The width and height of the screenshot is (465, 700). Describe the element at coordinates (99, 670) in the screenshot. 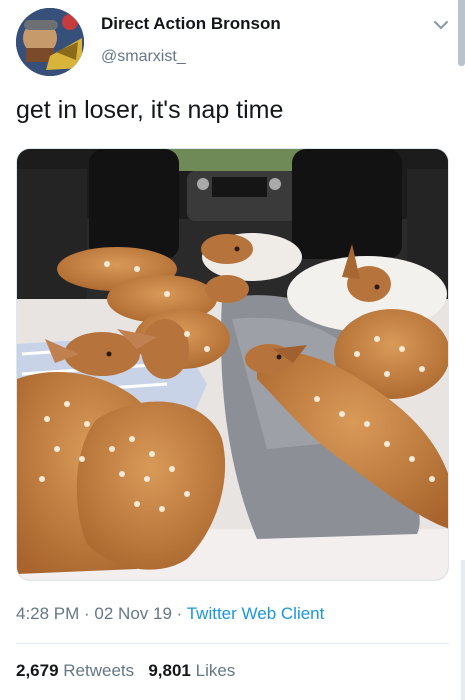

I see `retweets-label: Retweets` at that location.